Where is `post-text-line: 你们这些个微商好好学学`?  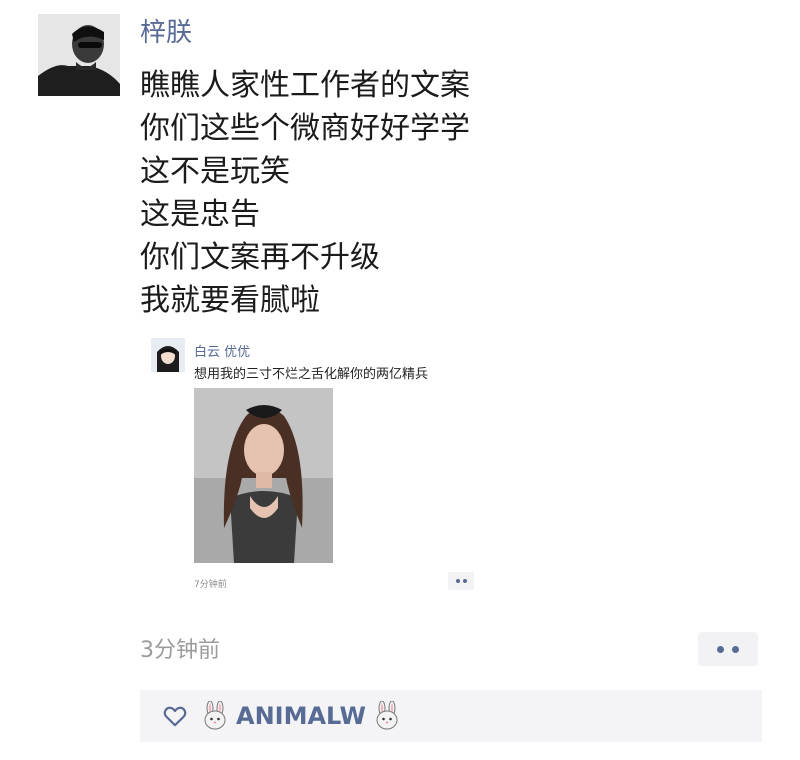 post-text-line: 你们这些个微商好好学学 is located at coordinates (305, 128).